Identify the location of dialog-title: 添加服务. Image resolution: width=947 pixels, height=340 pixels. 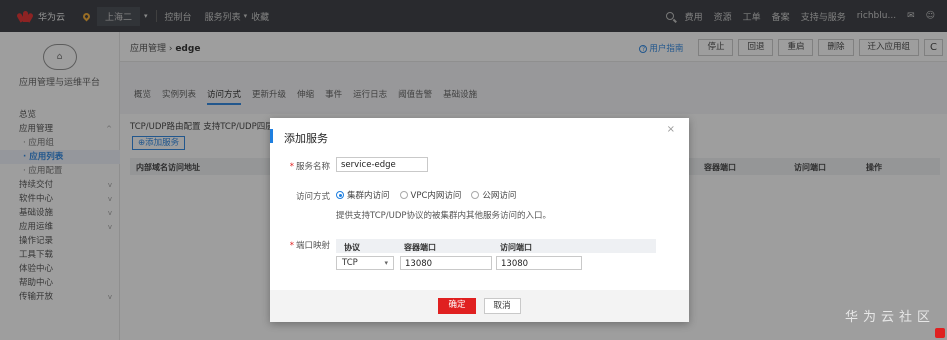
(299, 137).